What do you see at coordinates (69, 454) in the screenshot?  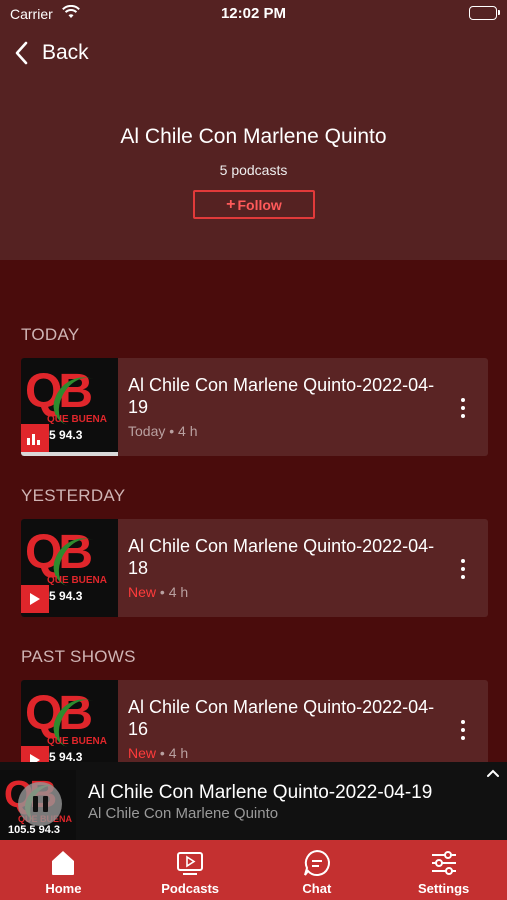 I see `progress-bar` at bounding box center [69, 454].